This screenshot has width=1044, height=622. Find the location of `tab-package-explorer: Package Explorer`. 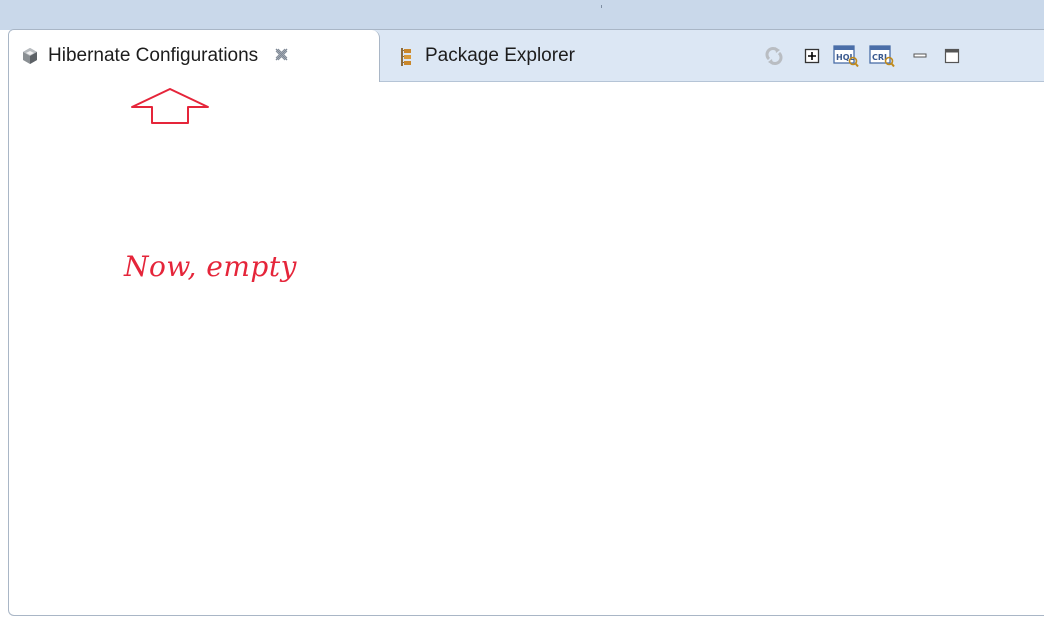

tab-package-explorer: Package Explorer is located at coordinates (486, 56).